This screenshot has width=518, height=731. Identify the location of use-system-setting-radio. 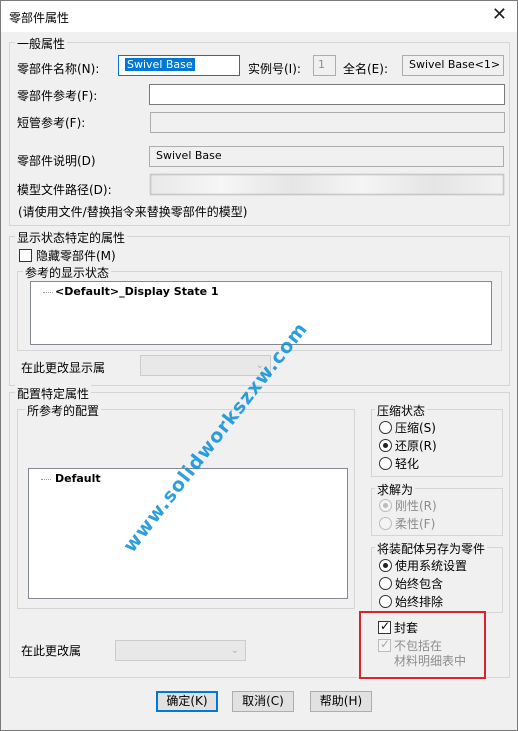
(385, 565).